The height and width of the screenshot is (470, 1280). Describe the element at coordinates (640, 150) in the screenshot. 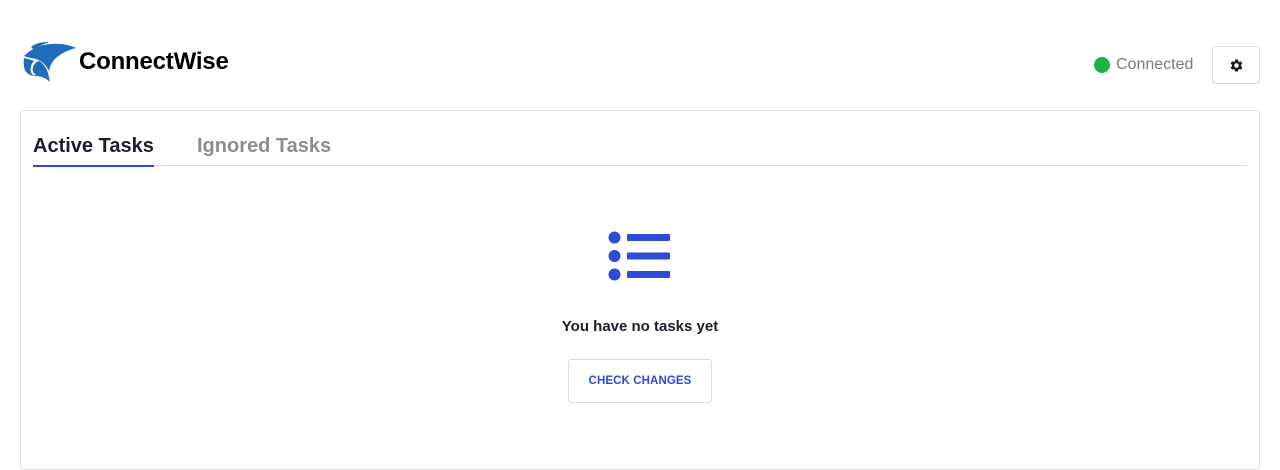

I see `task-tabs: Active Tasks Ignored Tasks` at that location.